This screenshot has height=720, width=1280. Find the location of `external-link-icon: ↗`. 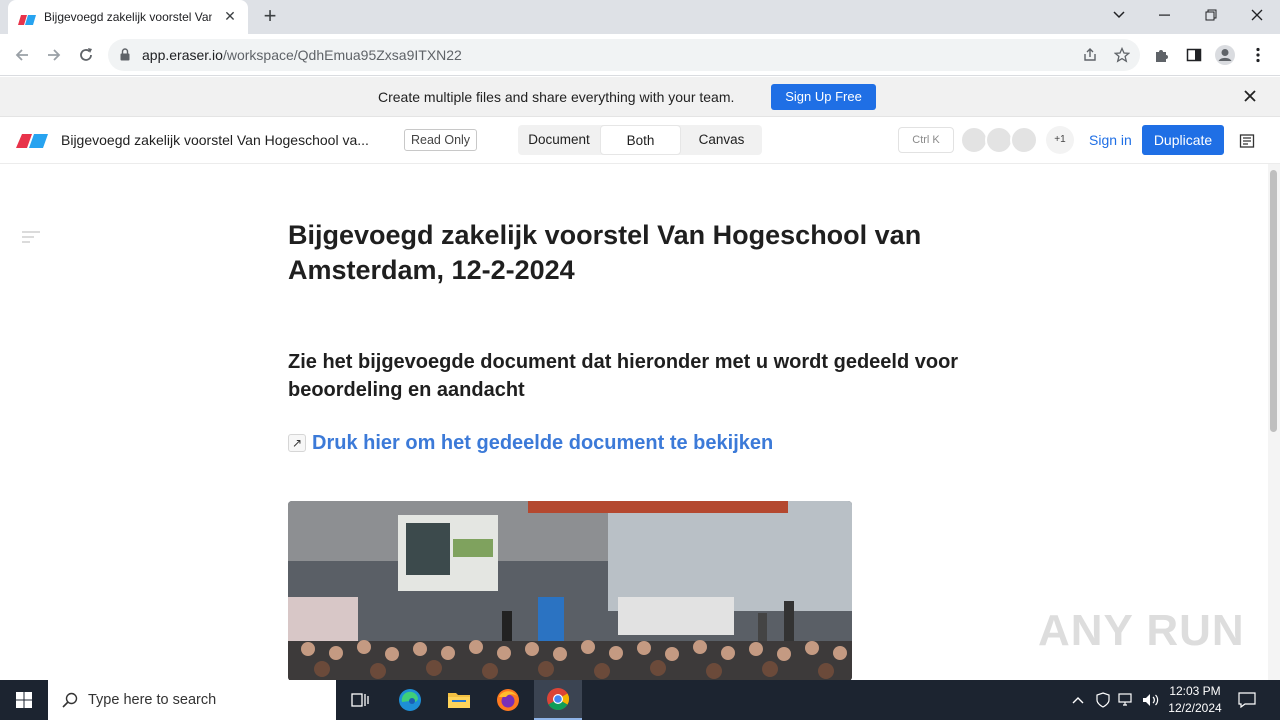

external-link-icon: ↗ is located at coordinates (297, 443).